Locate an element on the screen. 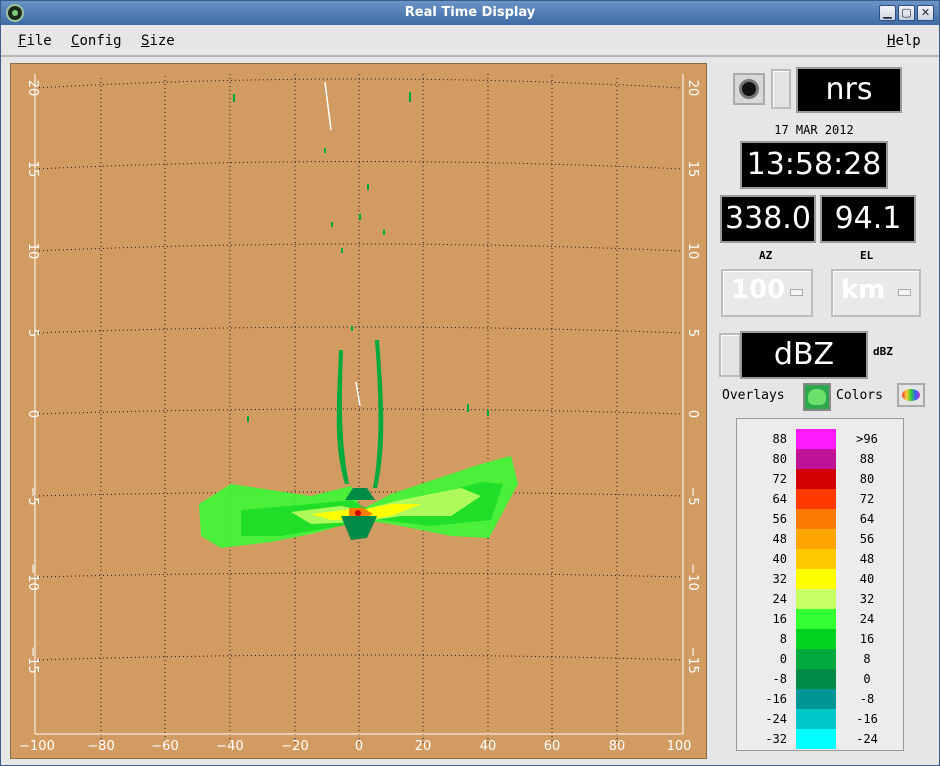  scale-low-label: -8 is located at coordinates (779, 679).